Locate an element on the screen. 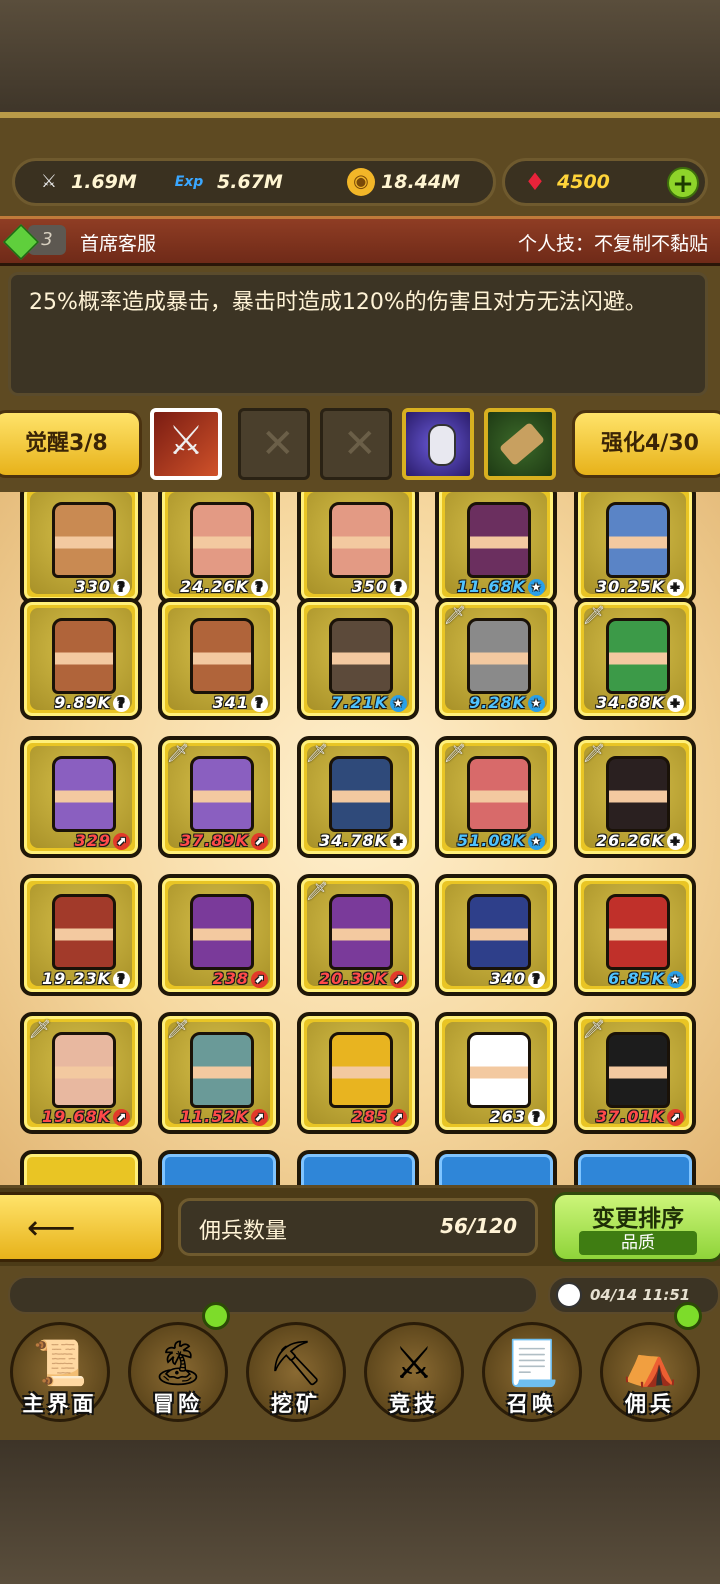  mercenary-card: 🗡 19.68K ⬈ is located at coordinates (81, 1073).